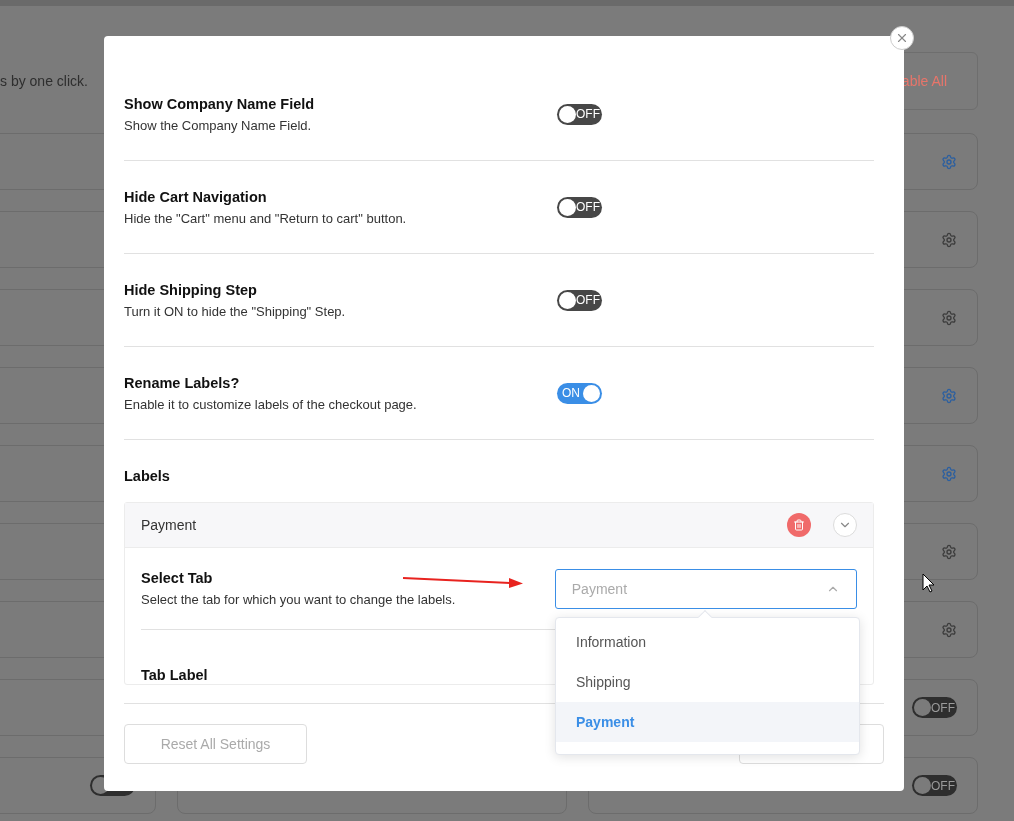  I want to click on dropdown-option: Payment, so click(707, 722).